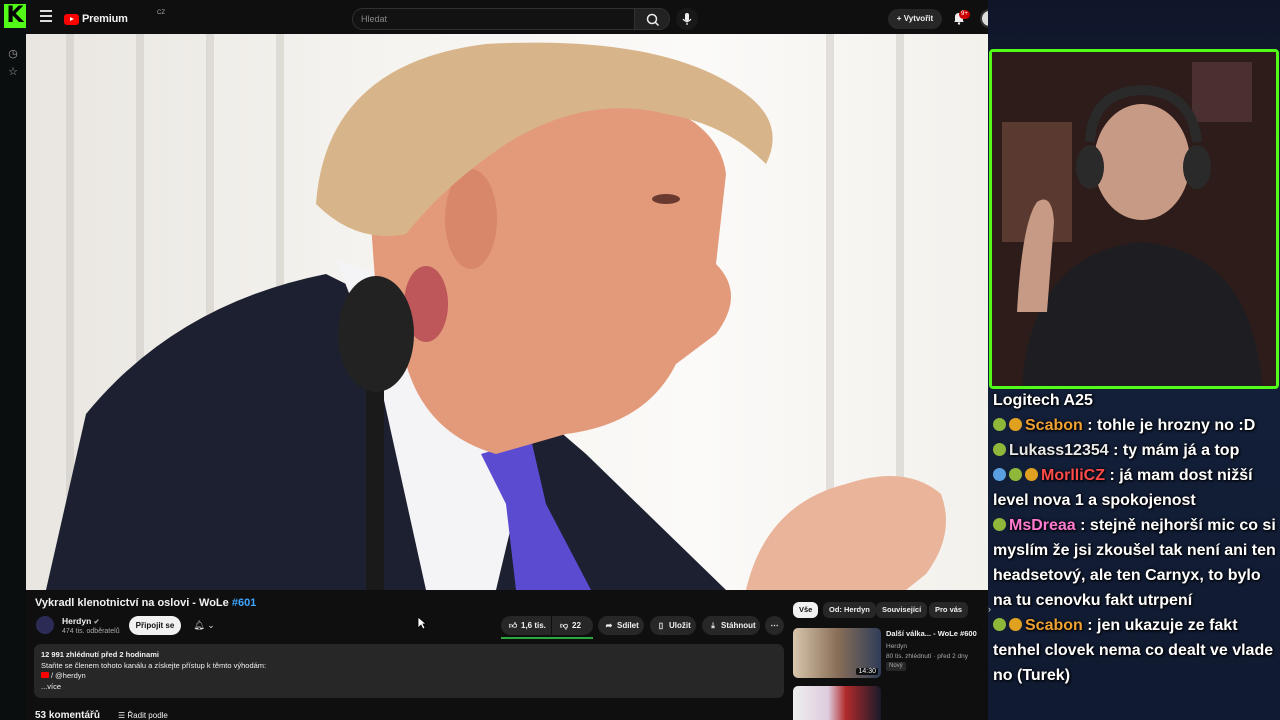 The image size is (1280, 720). Describe the element at coordinates (900, 18) in the screenshot. I see `plus-icon: +` at that location.